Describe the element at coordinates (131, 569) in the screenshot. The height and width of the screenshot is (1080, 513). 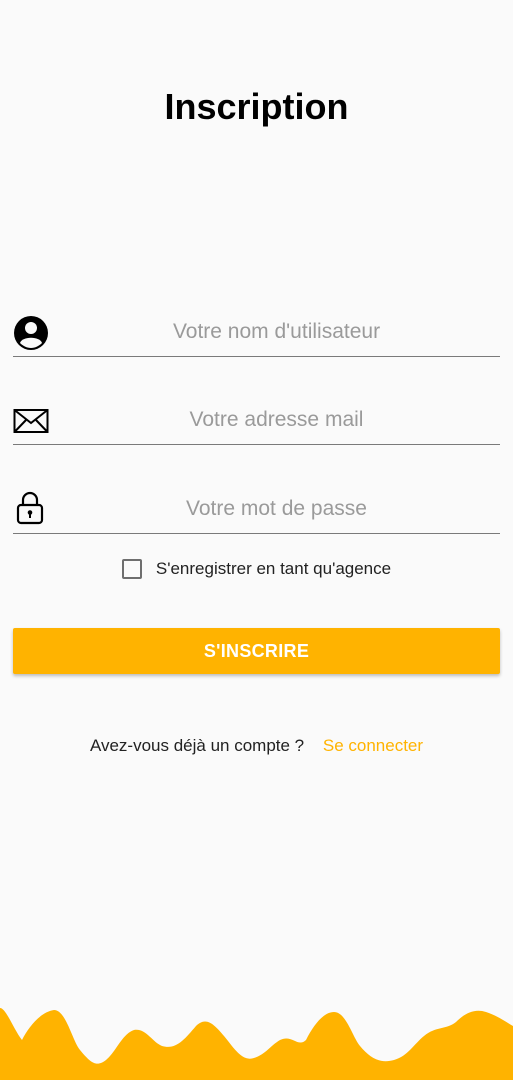
I see `agency-checkbox` at that location.